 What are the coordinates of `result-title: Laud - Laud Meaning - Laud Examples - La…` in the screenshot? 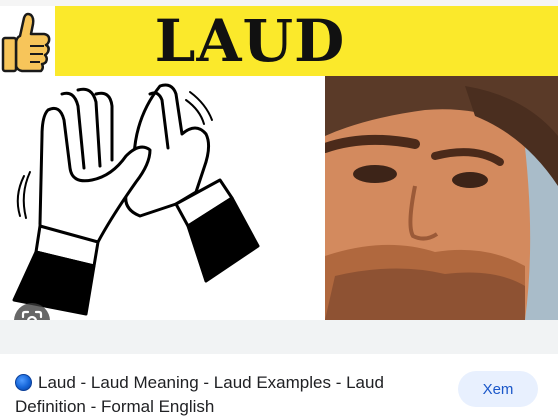 It's located at (199, 394).